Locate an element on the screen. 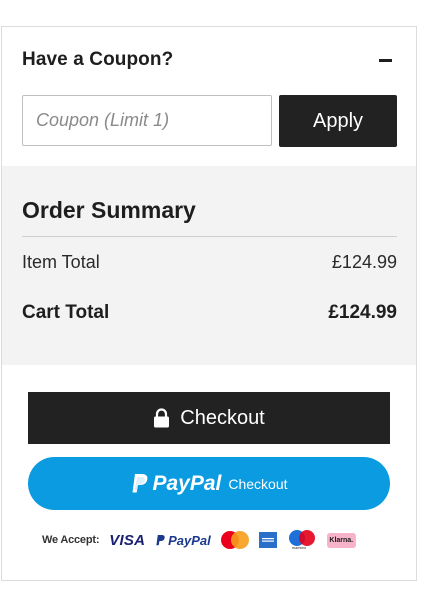 The width and height of the screenshot is (430, 590). cart-total-value: £124.99 is located at coordinates (362, 312).